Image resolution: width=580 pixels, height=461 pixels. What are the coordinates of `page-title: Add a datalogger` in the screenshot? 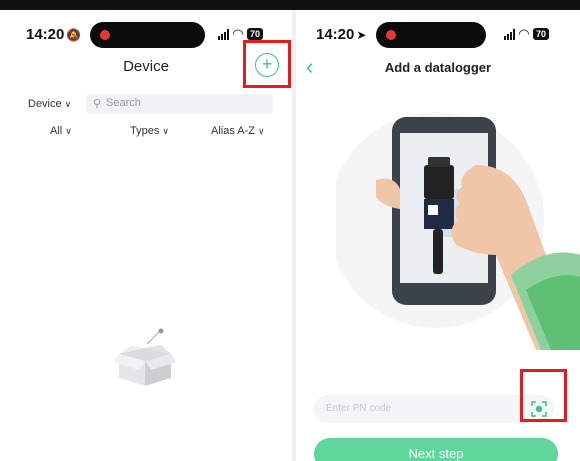 It's located at (438, 67).